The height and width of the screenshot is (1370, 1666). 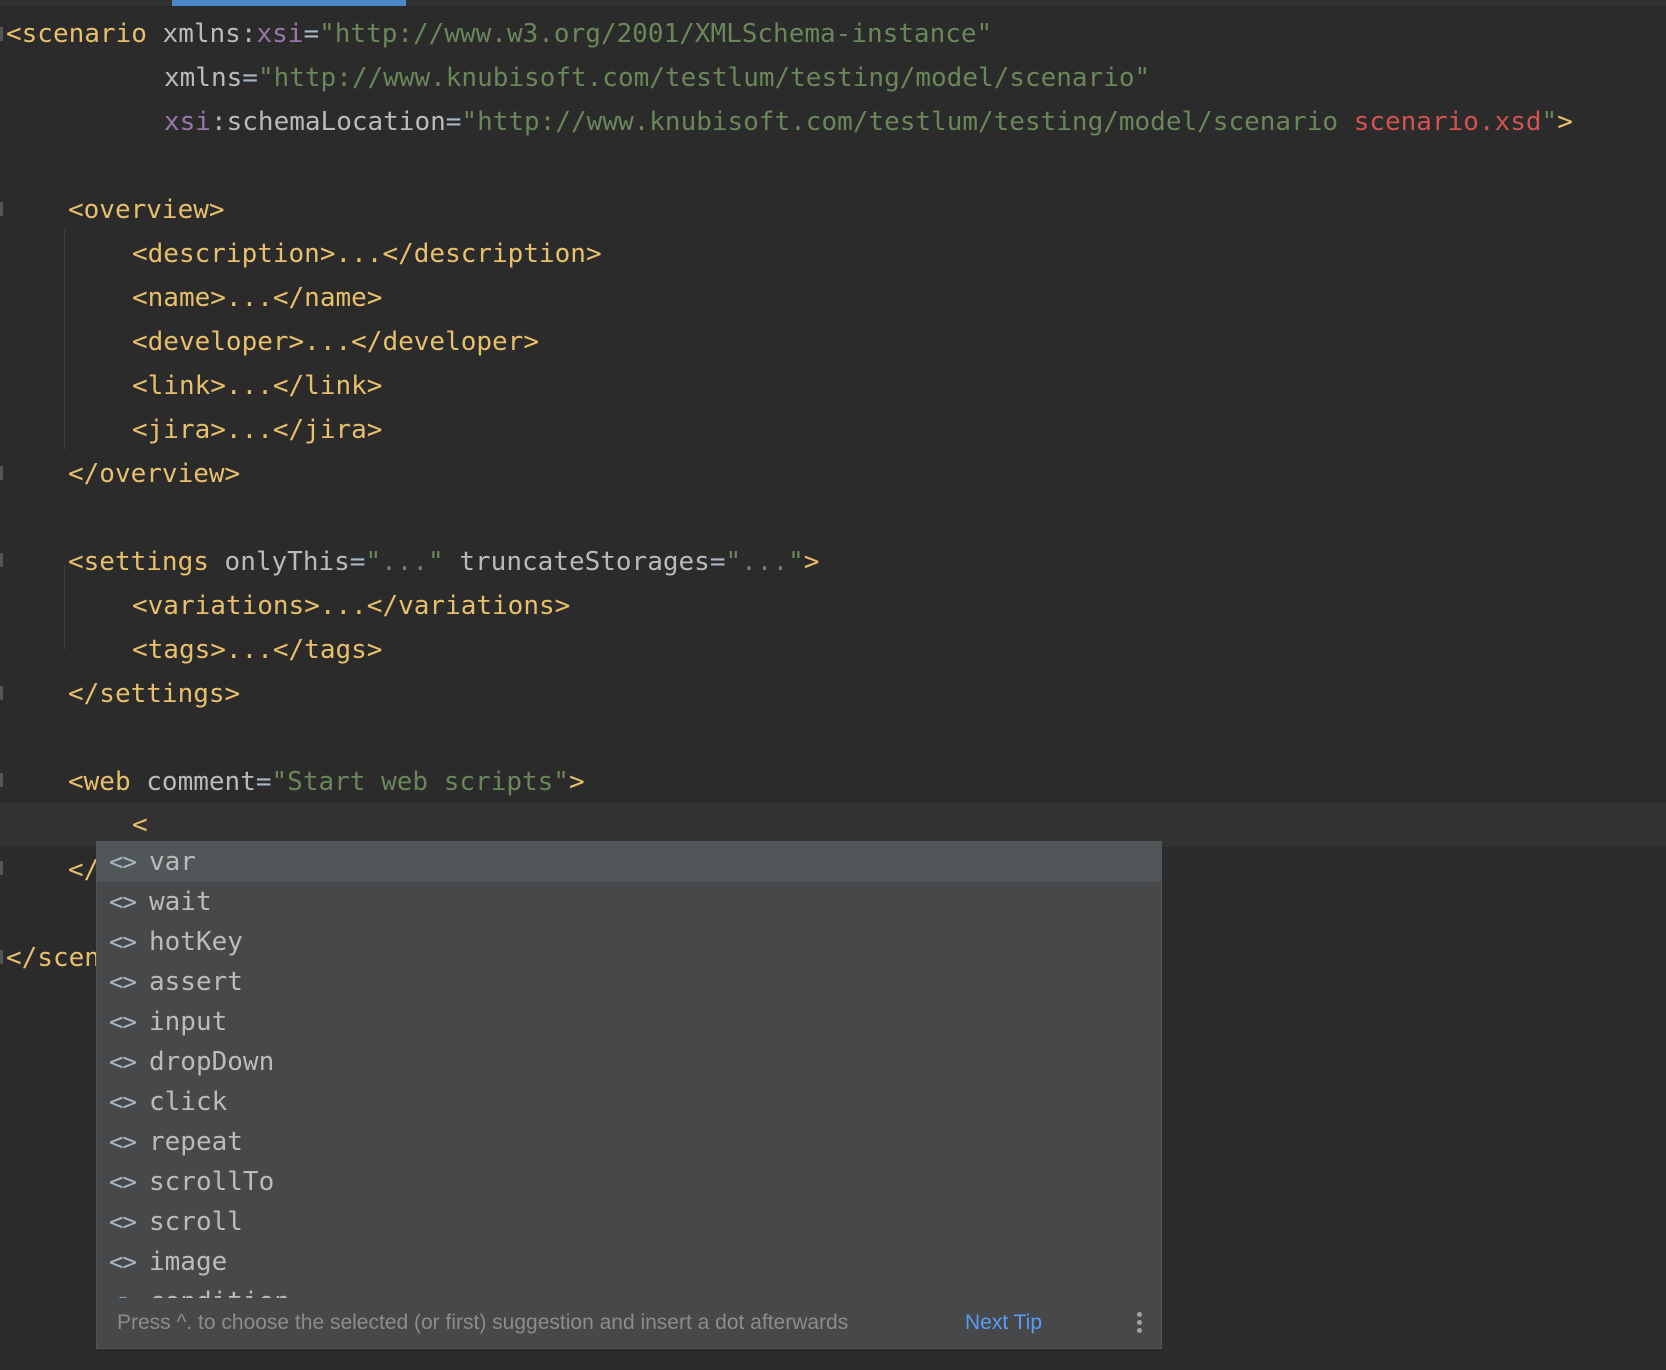 I want to click on tag-web: <web, so click(x=99, y=782).